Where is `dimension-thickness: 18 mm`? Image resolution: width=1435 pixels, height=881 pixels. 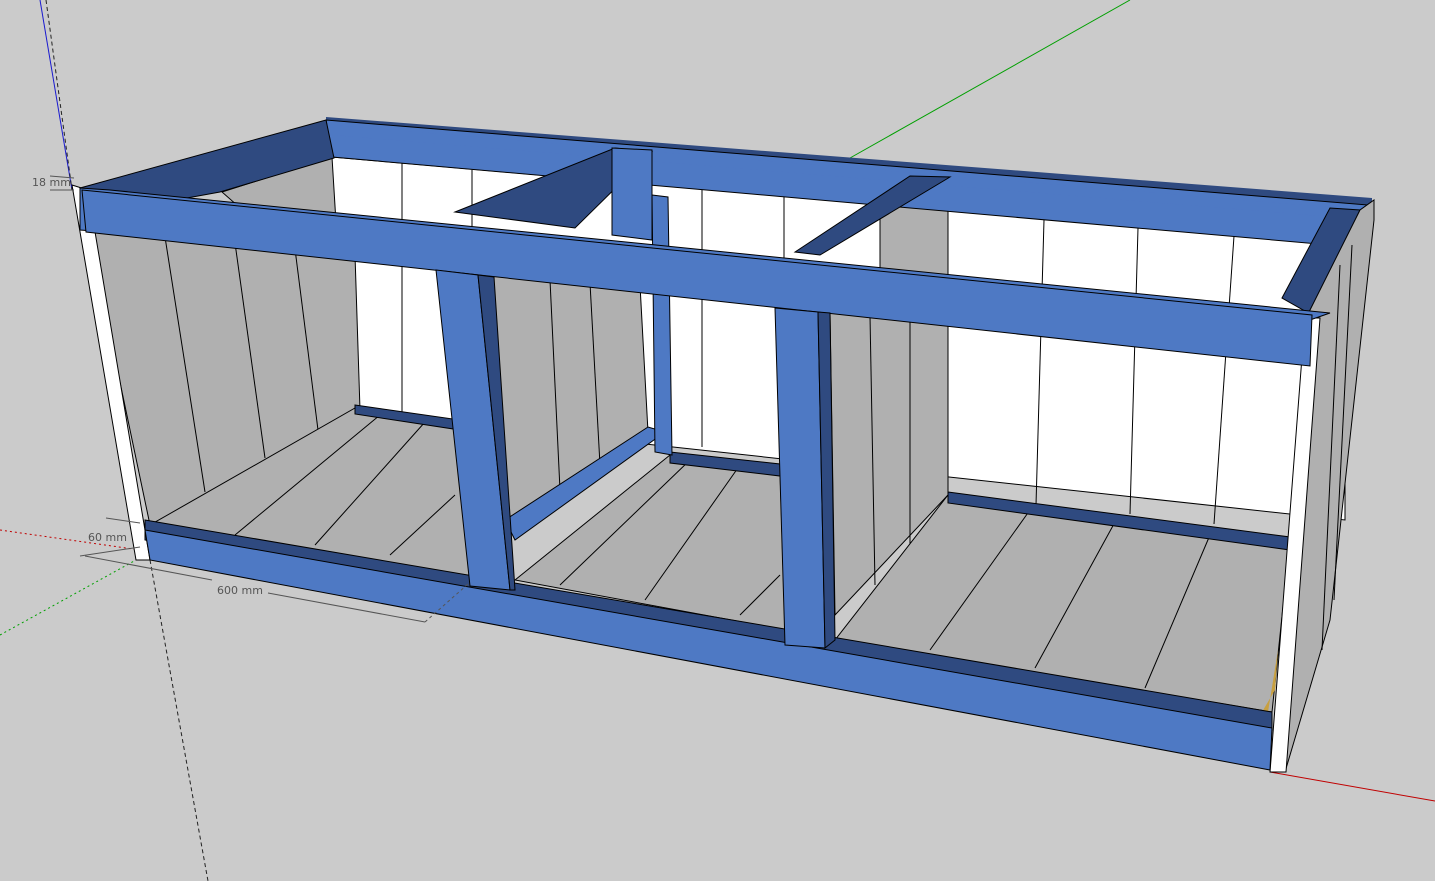 dimension-thickness: 18 mm is located at coordinates (53, 183).